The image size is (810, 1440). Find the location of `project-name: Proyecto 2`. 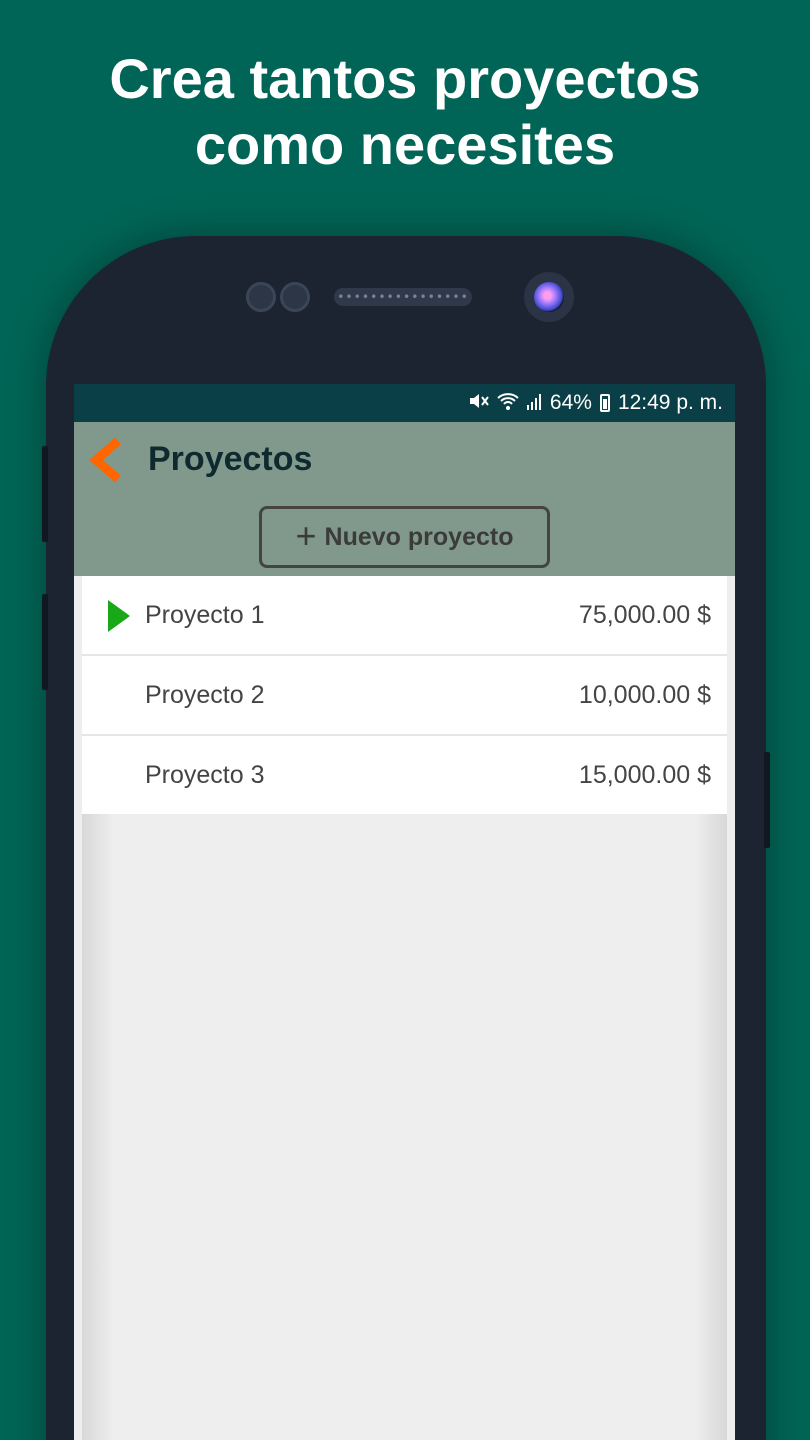

project-name: Proyecto 2 is located at coordinates (205, 694).